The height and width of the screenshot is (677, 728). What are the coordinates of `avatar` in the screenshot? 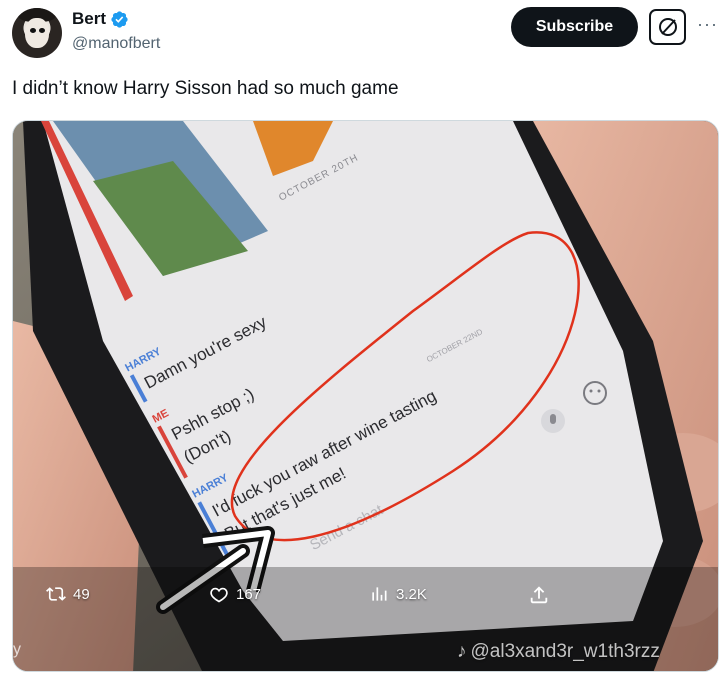 It's located at (37, 33).